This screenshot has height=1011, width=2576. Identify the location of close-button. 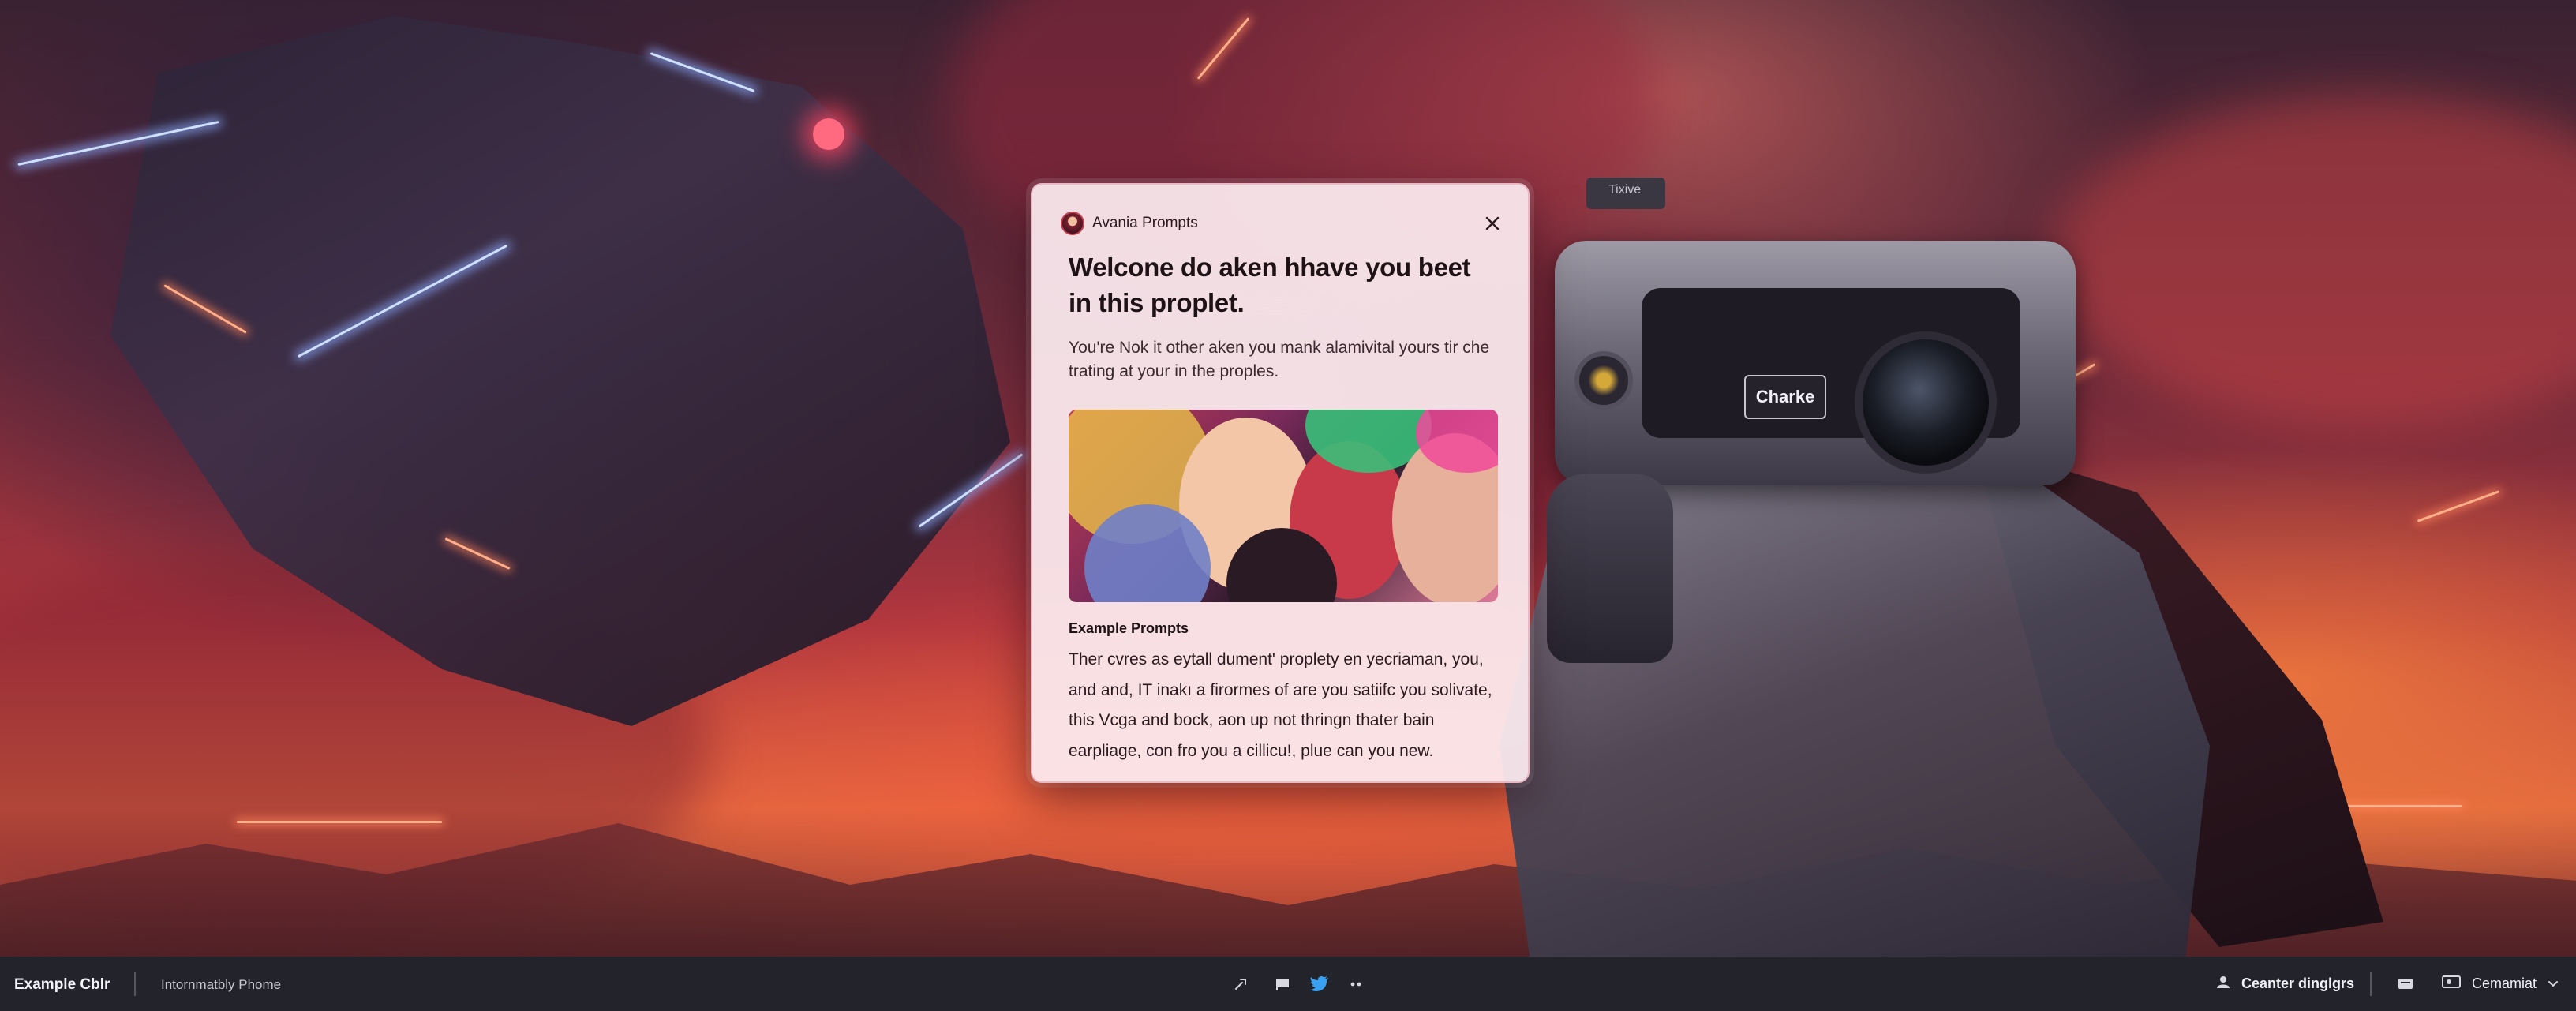
(1492, 223).